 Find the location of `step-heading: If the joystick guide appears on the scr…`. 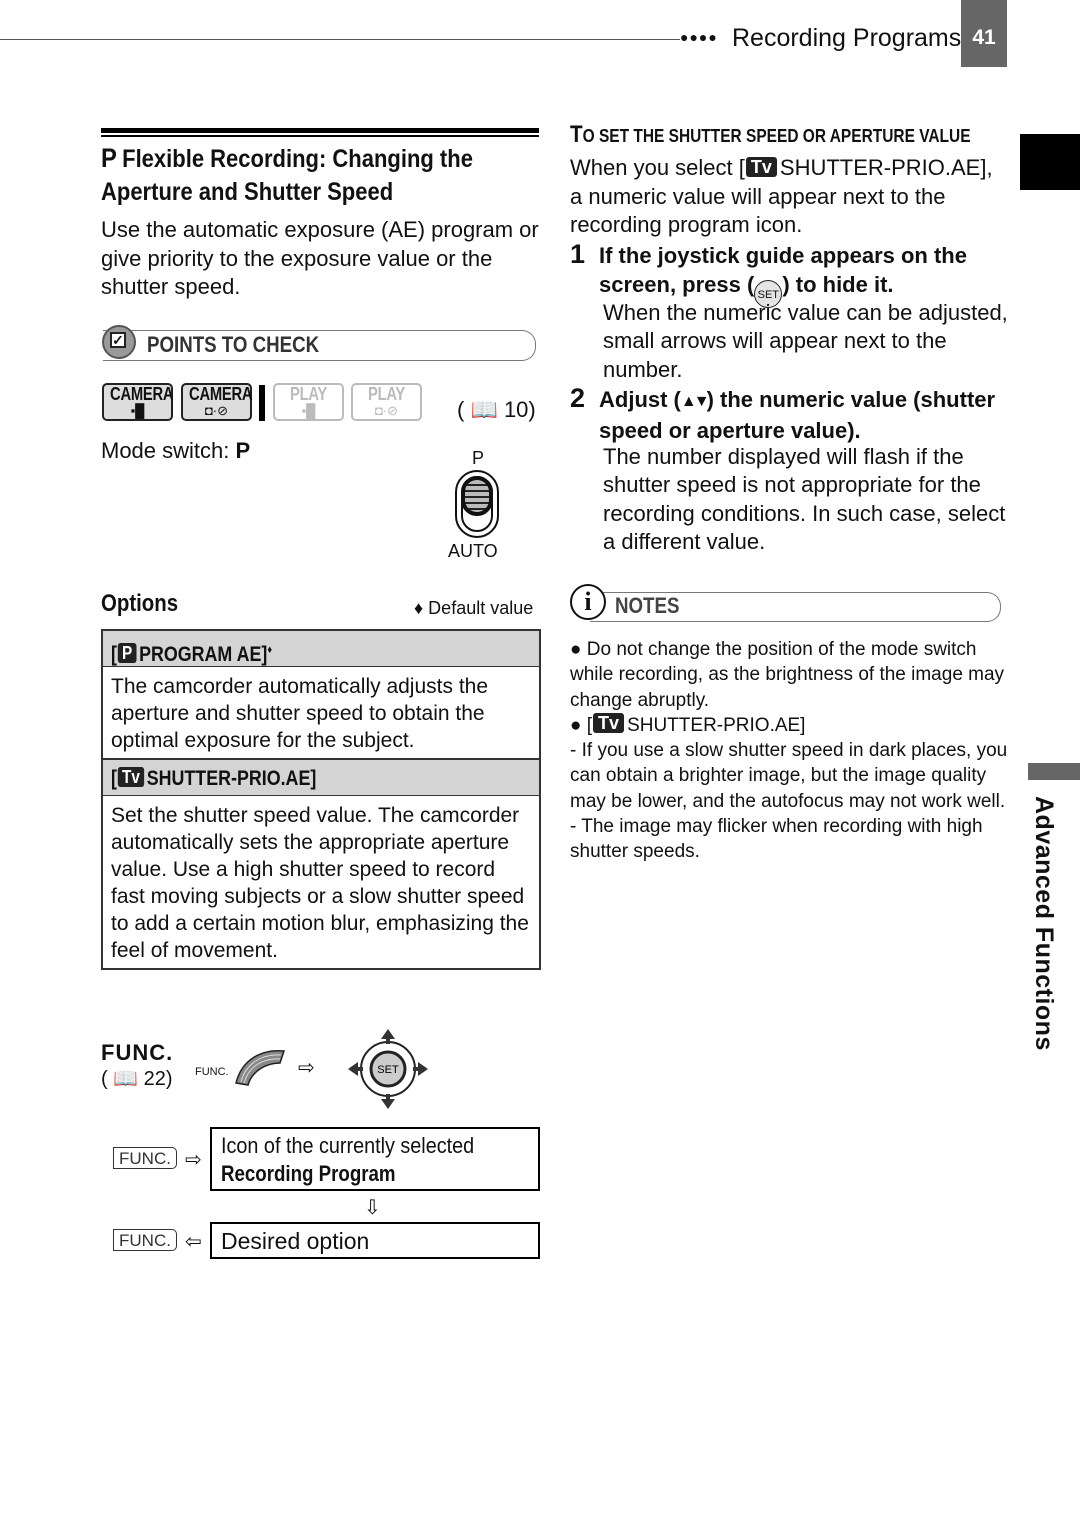

step-heading: If the joystick guide appears on the scr… is located at coordinates (809, 275).